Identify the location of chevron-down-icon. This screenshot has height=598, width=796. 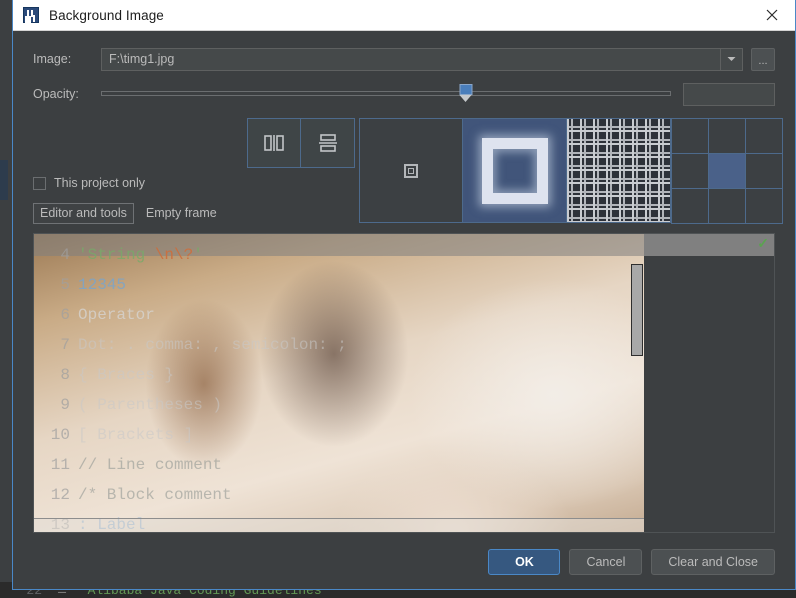
(731, 59).